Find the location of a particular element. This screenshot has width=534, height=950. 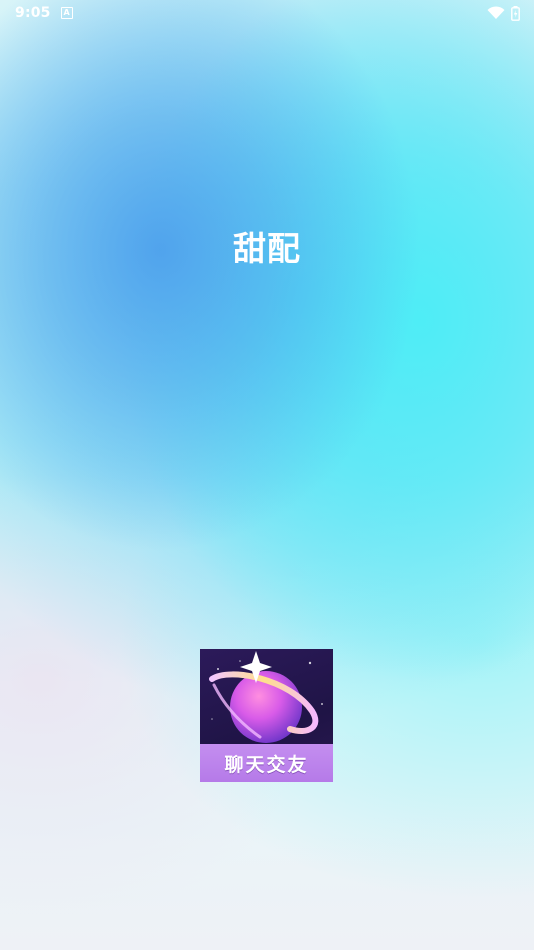

app-name-title: 甜配 is located at coordinates (267, 248).